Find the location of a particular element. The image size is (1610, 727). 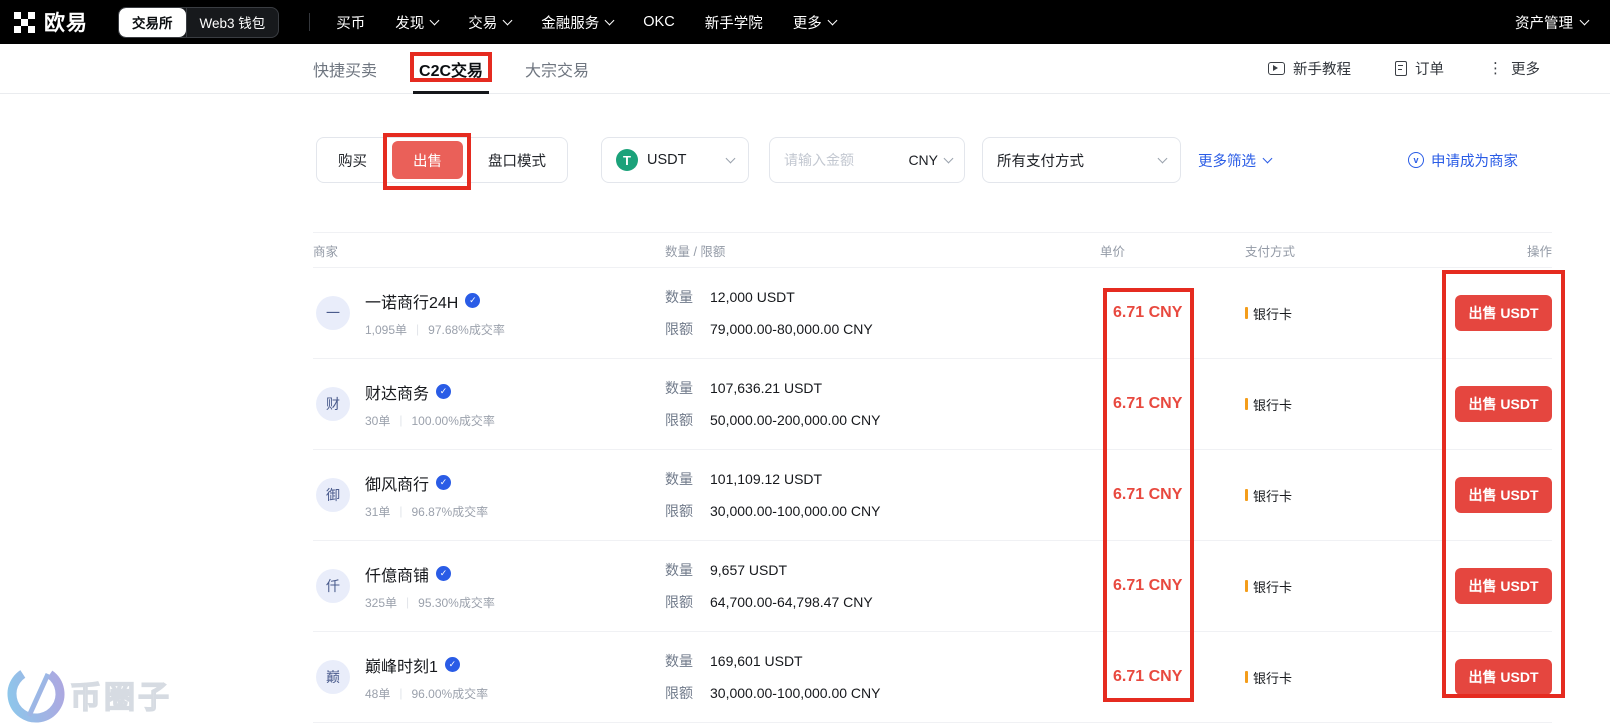

limit-value: 50,000.00-200,000.00 CNY is located at coordinates (795, 420).